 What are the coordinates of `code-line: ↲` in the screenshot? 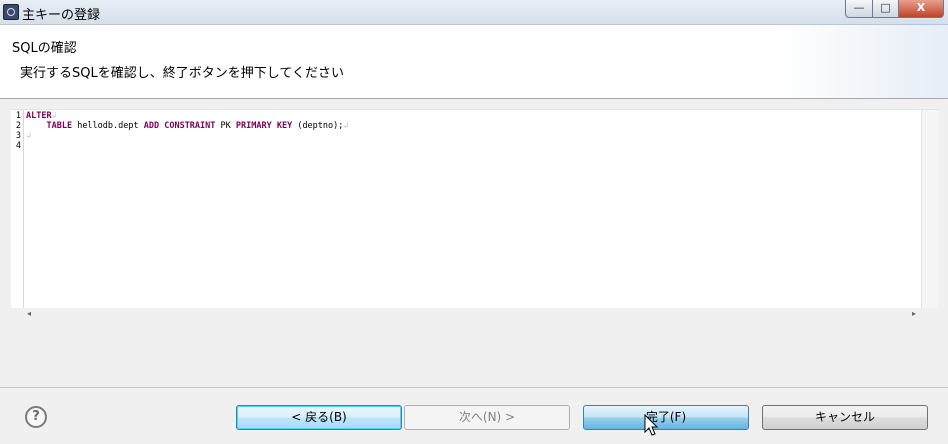 It's located at (28, 136).